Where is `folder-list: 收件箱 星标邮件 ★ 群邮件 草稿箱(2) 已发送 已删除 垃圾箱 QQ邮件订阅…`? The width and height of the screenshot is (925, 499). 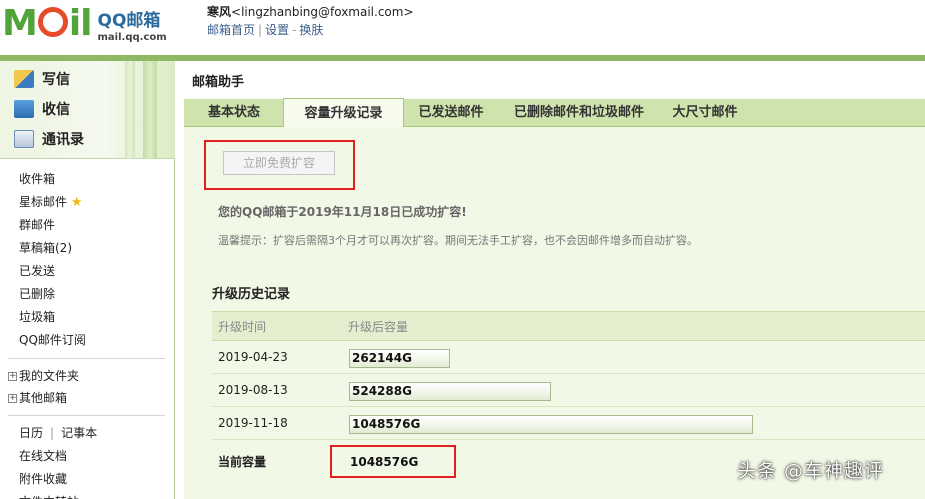 folder-list: 收件箱 星标邮件 ★ 群邮件 草稿箱(2) 已发送 已删除 垃圾箱 QQ邮件订阅… is located at coordinates (87, 333).